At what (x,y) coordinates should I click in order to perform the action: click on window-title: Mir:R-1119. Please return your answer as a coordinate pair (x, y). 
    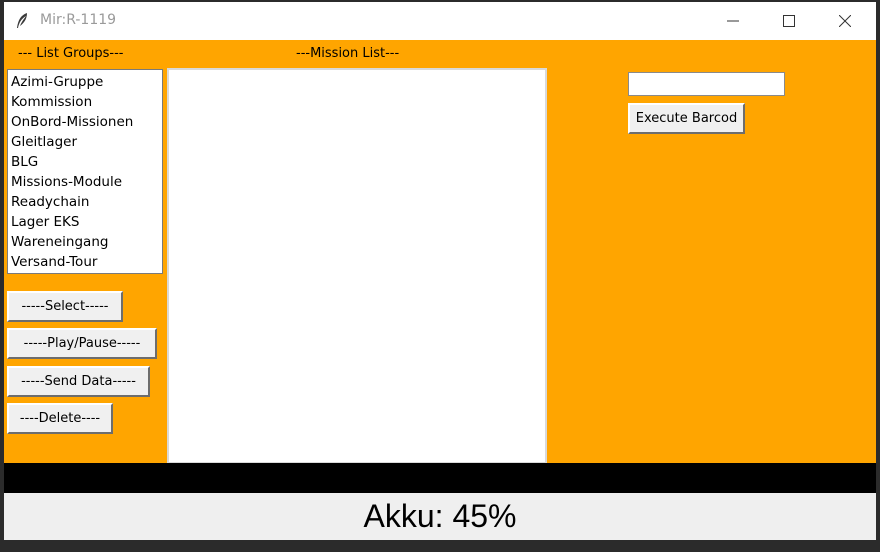
    Looking at the image, I should click on (78, 20).